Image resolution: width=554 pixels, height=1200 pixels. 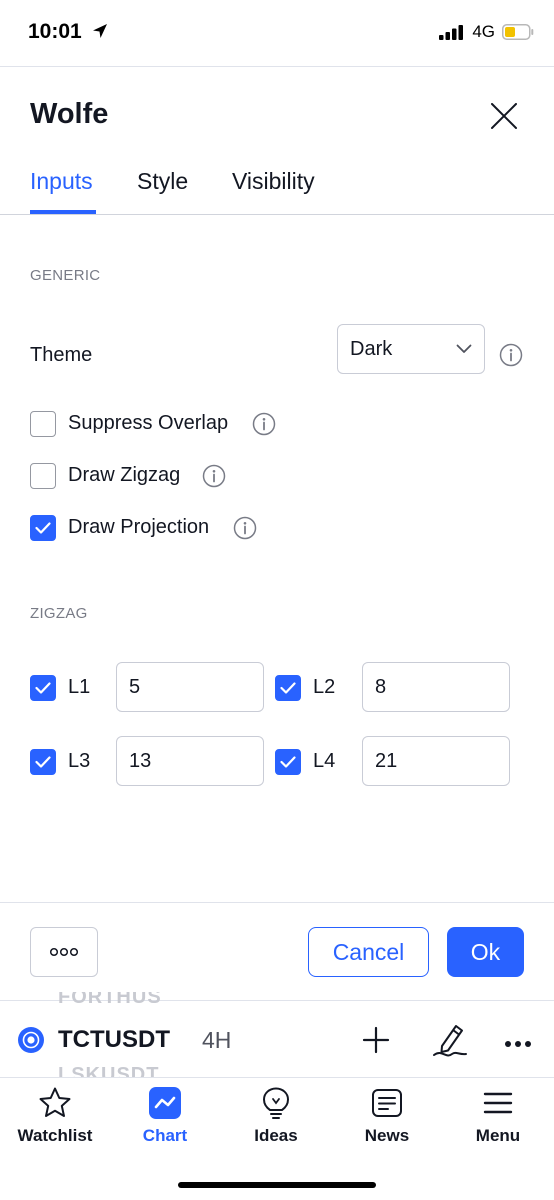 I want to click on draw-projection-checkbox, so click(x=43, y=528).